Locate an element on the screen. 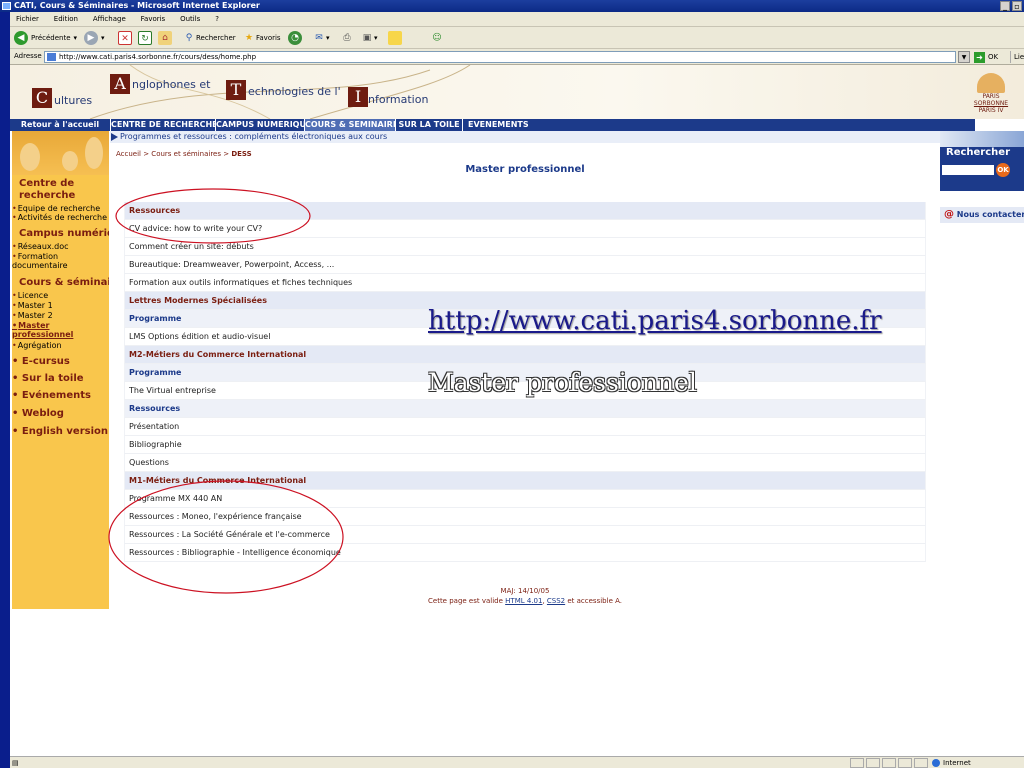 The image size is (1024, 768). sidebar-weblog-label: Weblog is located at coordinates (42, 413).